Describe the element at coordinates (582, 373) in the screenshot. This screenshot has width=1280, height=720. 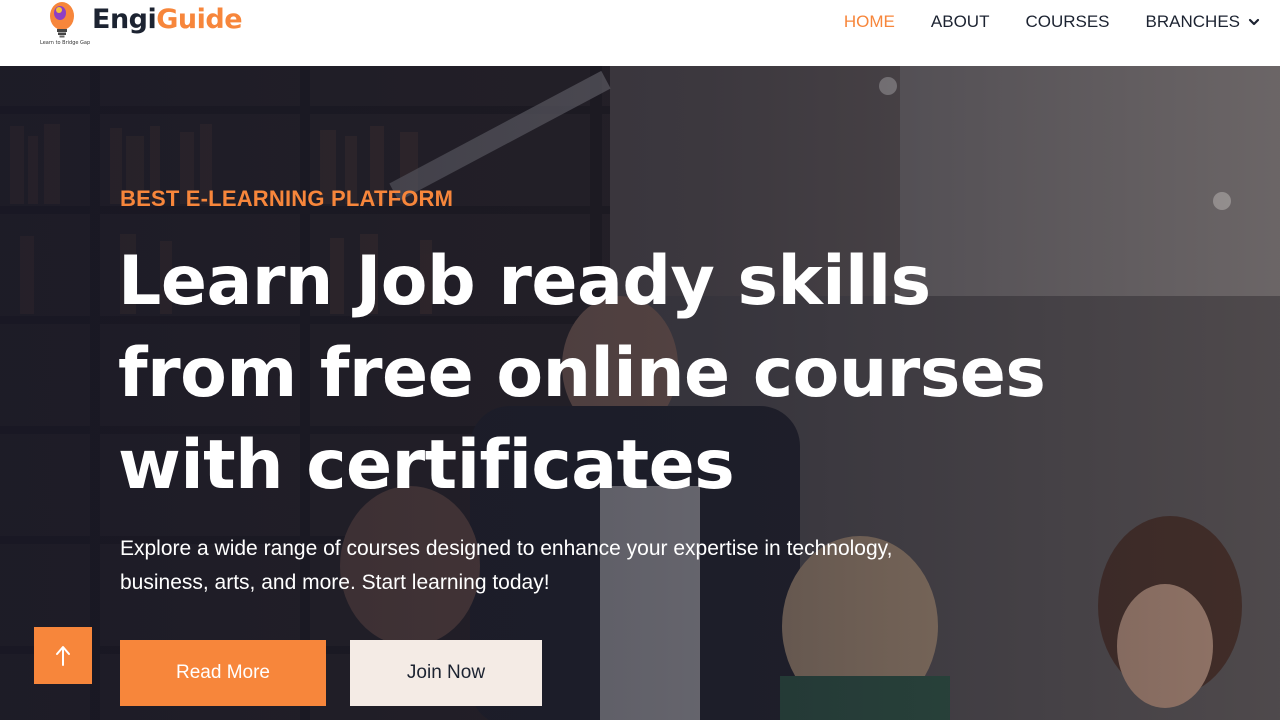
I see `hero-headline-line: from free online courses` at that location.